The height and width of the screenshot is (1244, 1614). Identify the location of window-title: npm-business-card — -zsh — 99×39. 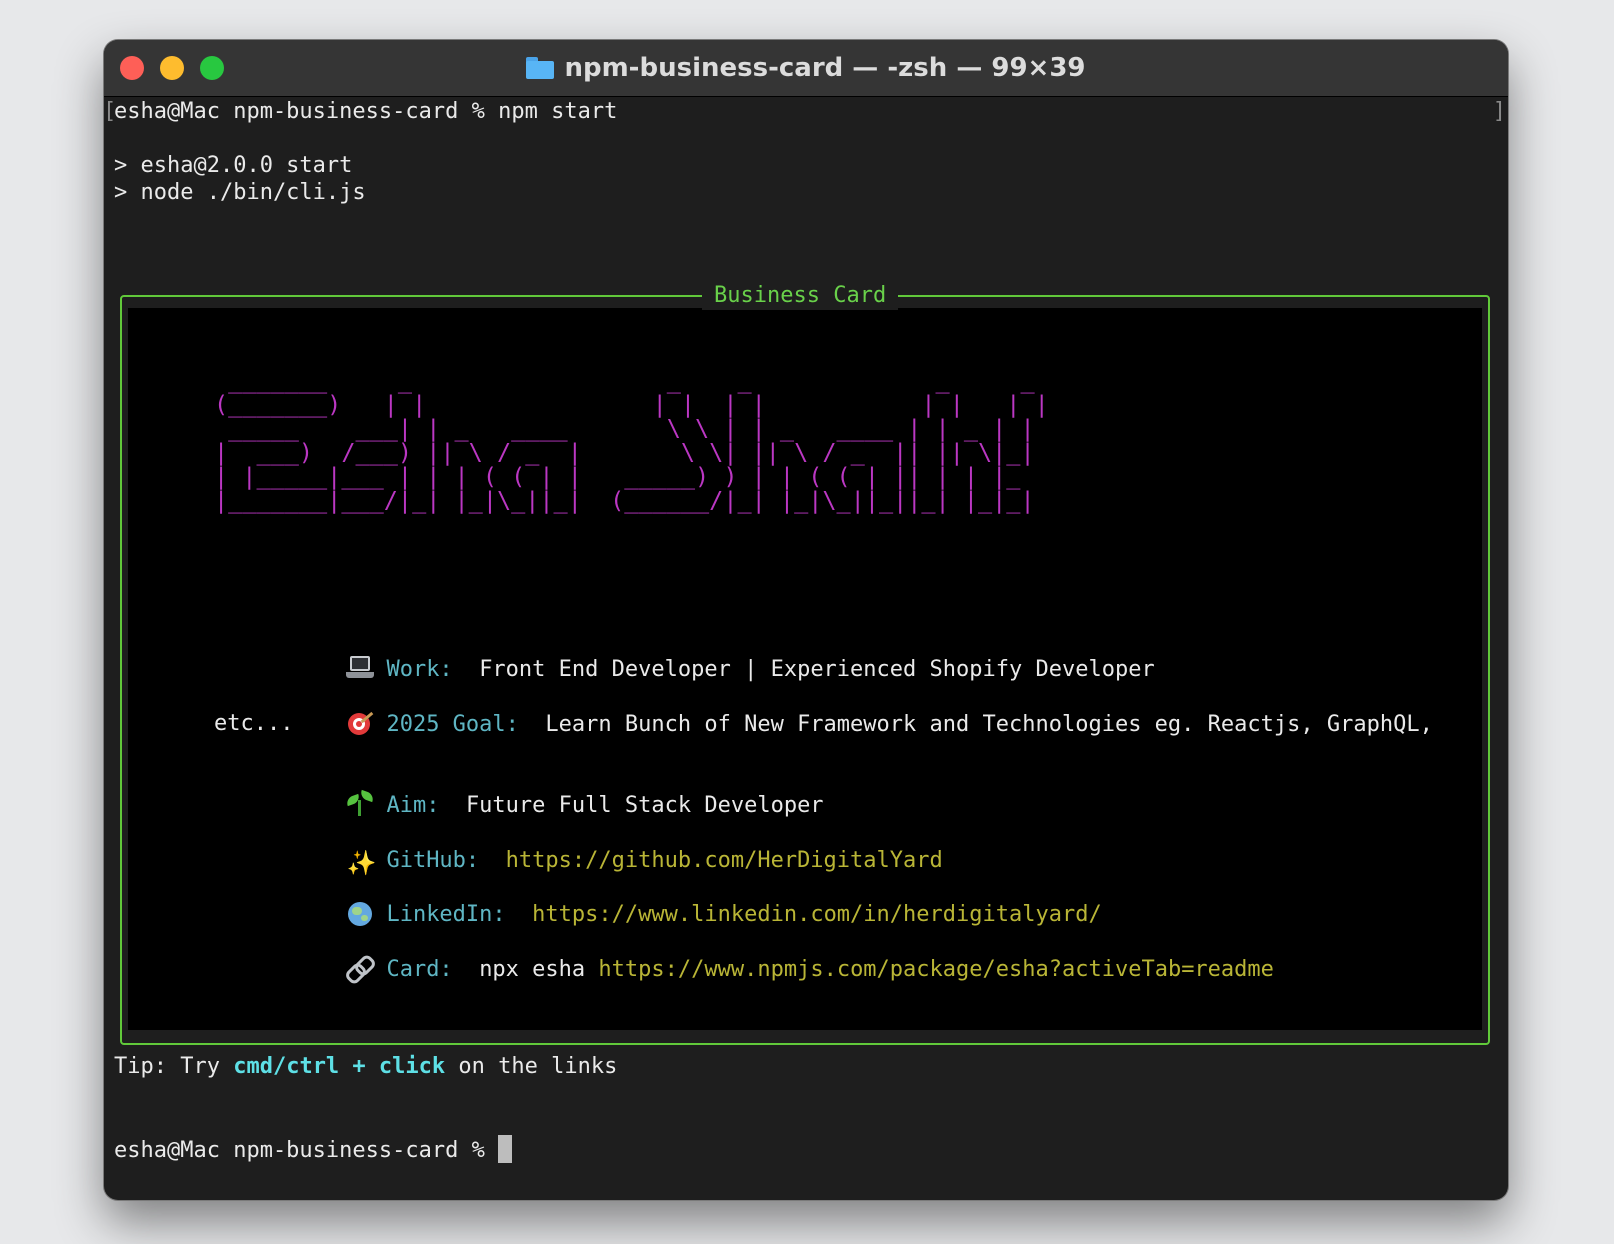
(806, 68).